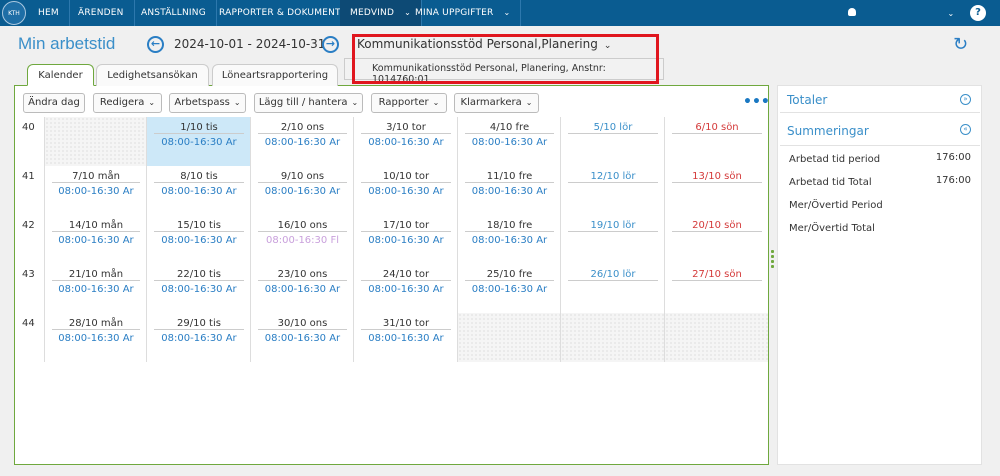  Describe the element at coordinates (406, 324) in the screenshot. I see `day-label: 31/10 tor` at that location.